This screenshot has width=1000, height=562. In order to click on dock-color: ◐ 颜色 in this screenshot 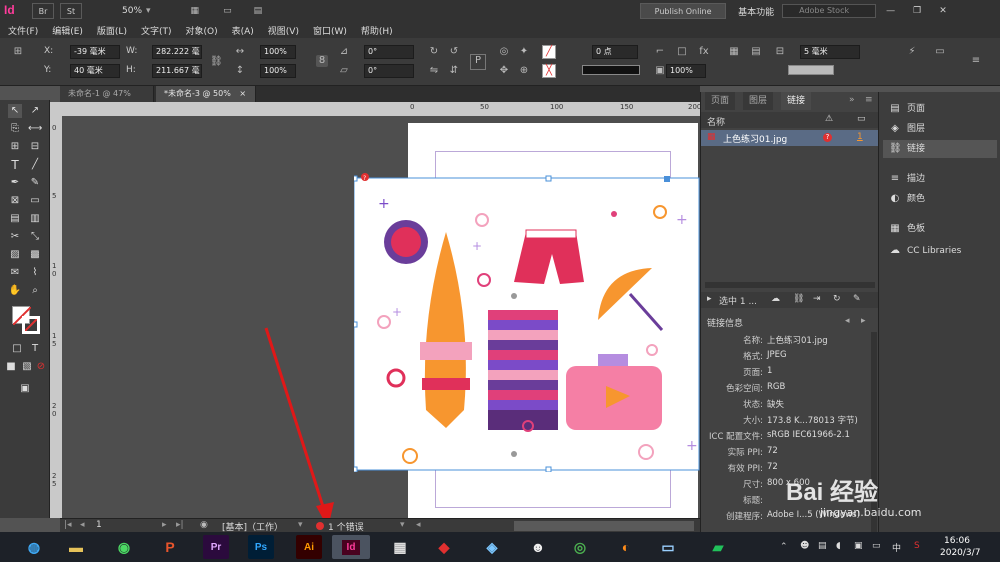, I will do `click(940, 199)`.